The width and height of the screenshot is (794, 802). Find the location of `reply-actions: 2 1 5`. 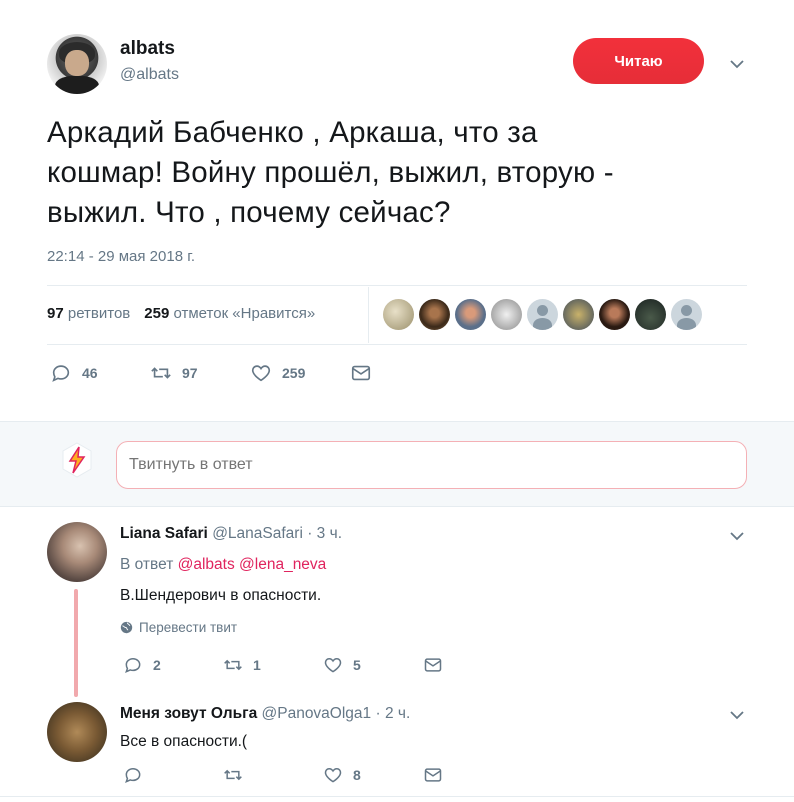

reply-actions: 2 1 5 is located at coordinates (283, 665).